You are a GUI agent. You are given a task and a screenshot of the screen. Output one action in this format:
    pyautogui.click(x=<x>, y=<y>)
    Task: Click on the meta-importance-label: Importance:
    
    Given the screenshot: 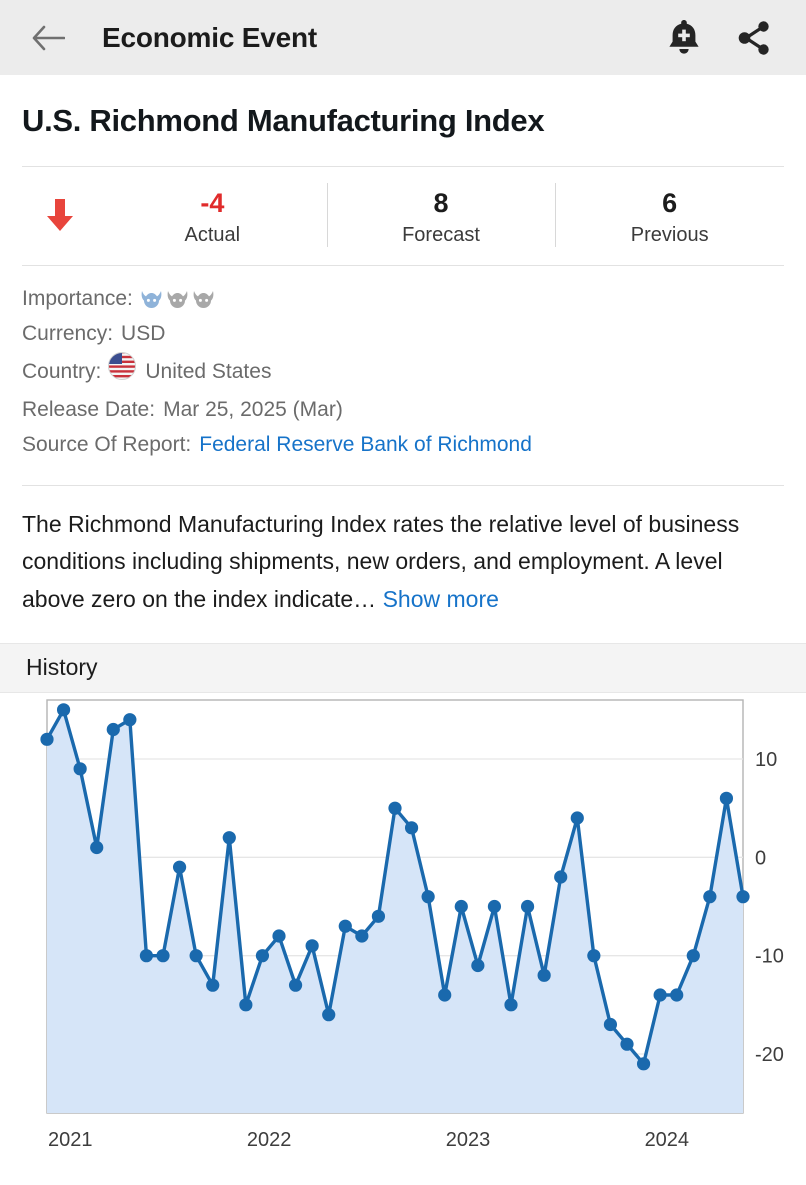 What is the action you would take?
    pyautogui.click(x=77, y=298)
    